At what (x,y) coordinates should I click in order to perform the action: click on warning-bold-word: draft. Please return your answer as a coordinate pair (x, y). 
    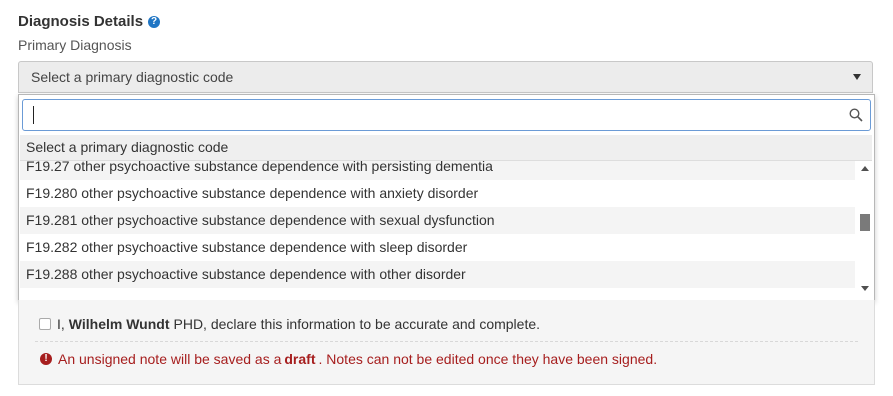
    Looking at the image, I should click on (300, 359).